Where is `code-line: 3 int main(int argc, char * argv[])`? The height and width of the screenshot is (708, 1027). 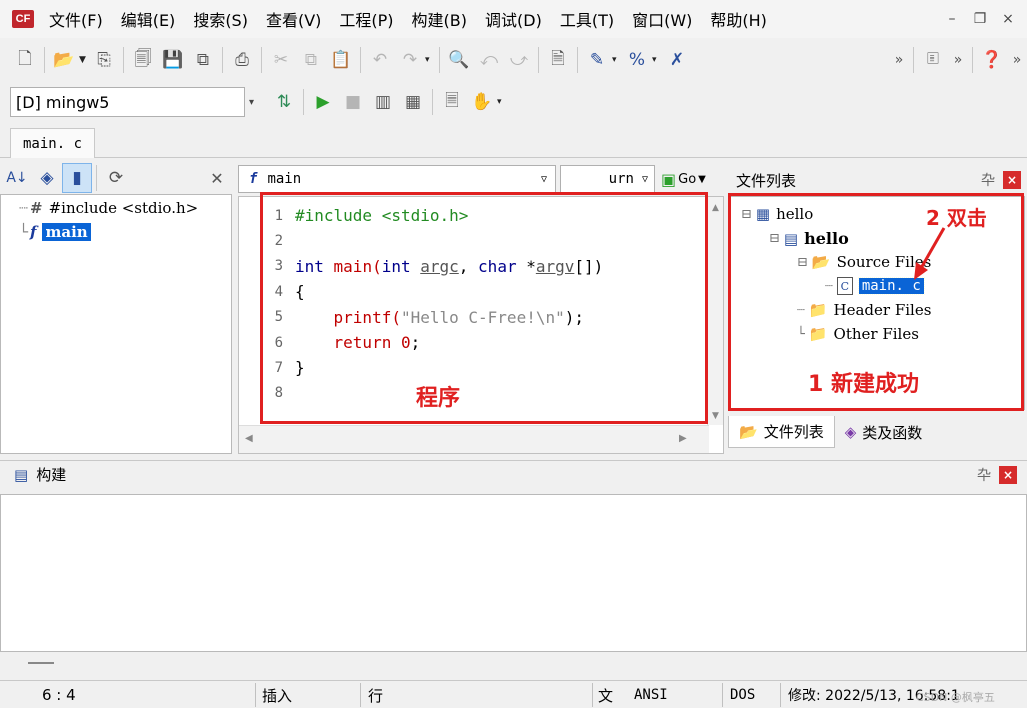 code-line: 3 int main(int argc, char * argv[]) is located at coordinates (421, 266).